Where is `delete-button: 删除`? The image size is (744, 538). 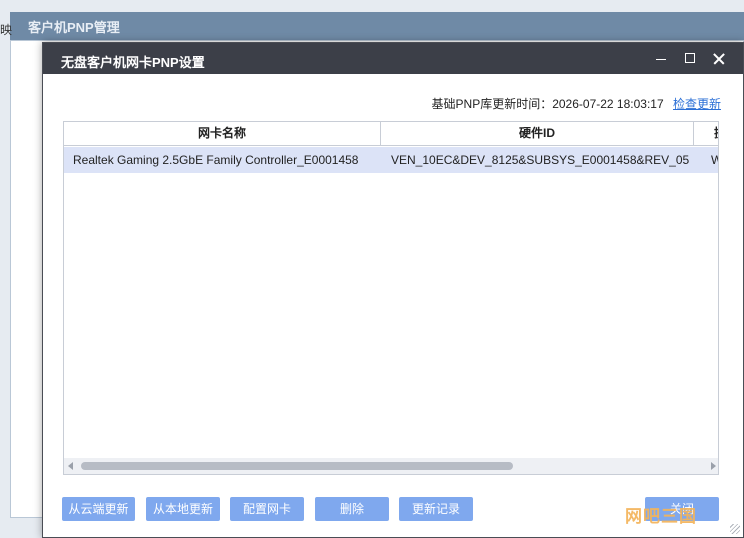
delete-button: 删除 is located at coordinates (352, 509).